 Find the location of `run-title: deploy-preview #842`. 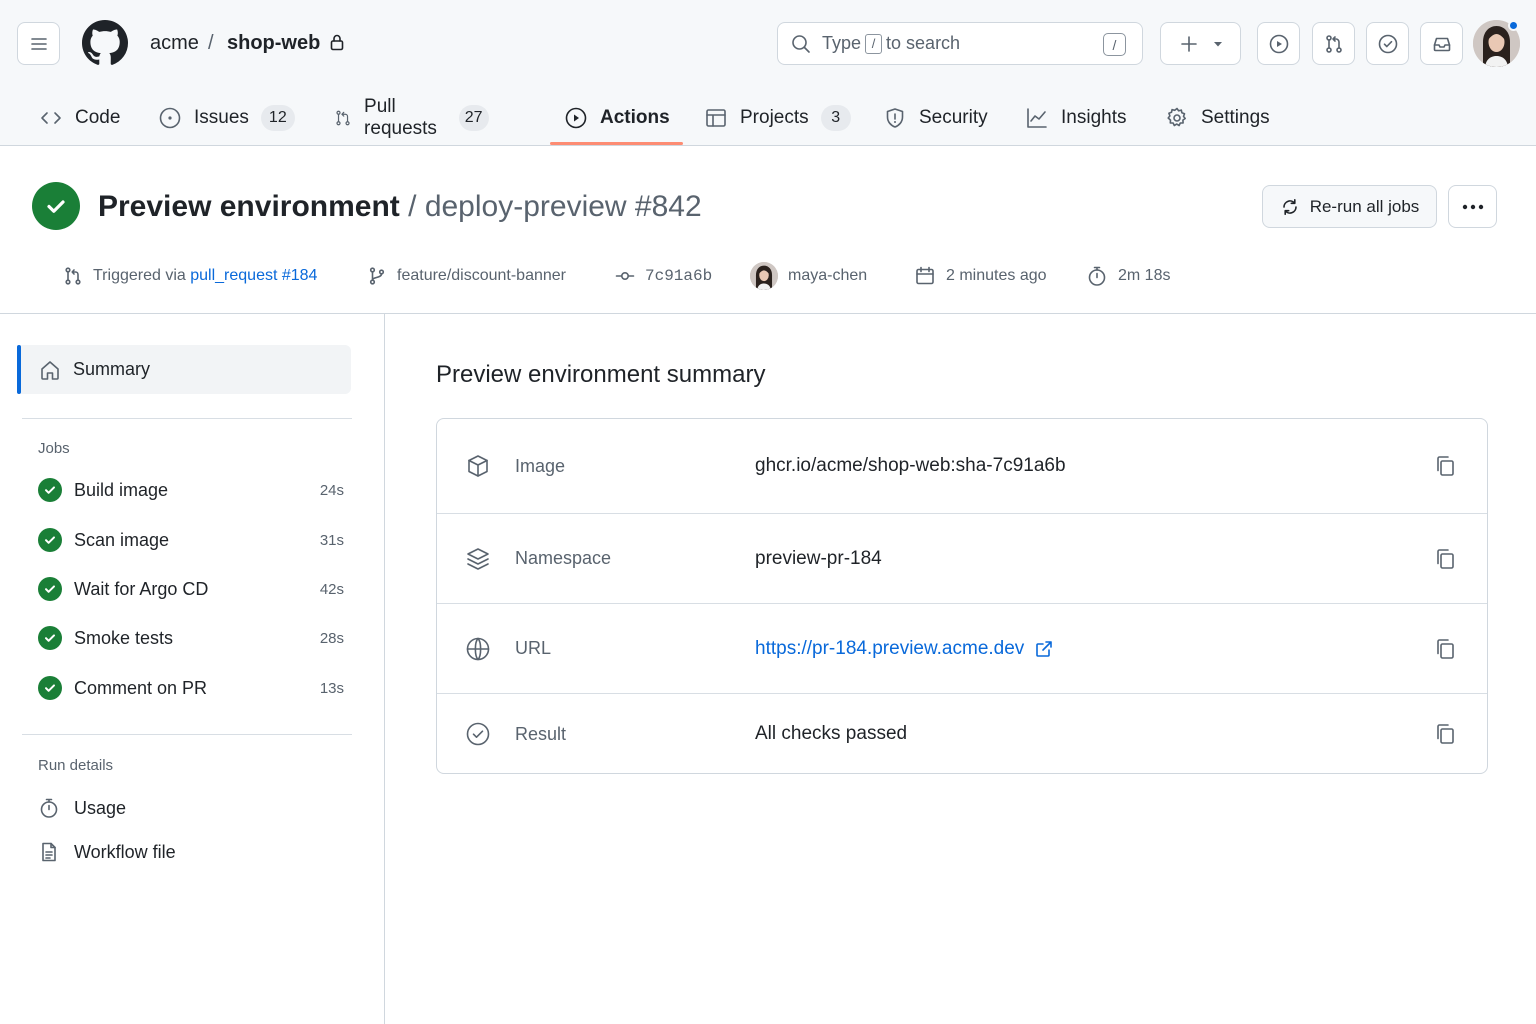

run-title: deploy-preview #842 is located at coordinates (563, 206).